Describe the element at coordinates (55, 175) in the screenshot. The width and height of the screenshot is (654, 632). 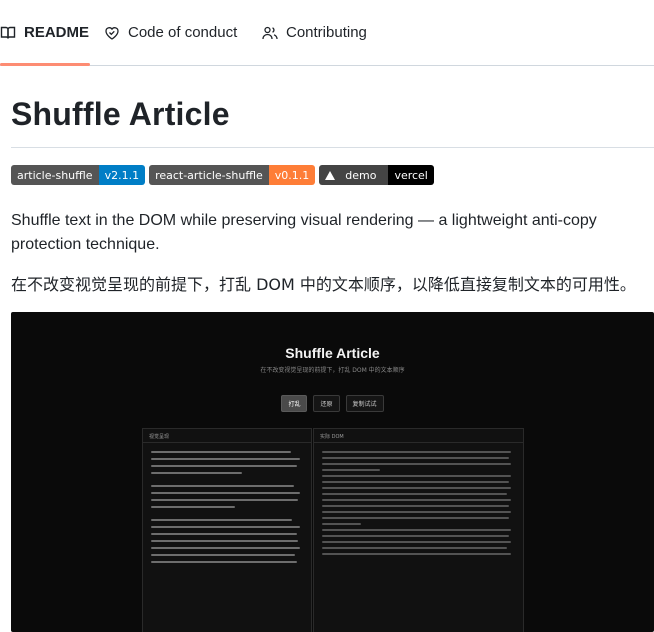
I see `badge-label: article-shuffle` at that location.